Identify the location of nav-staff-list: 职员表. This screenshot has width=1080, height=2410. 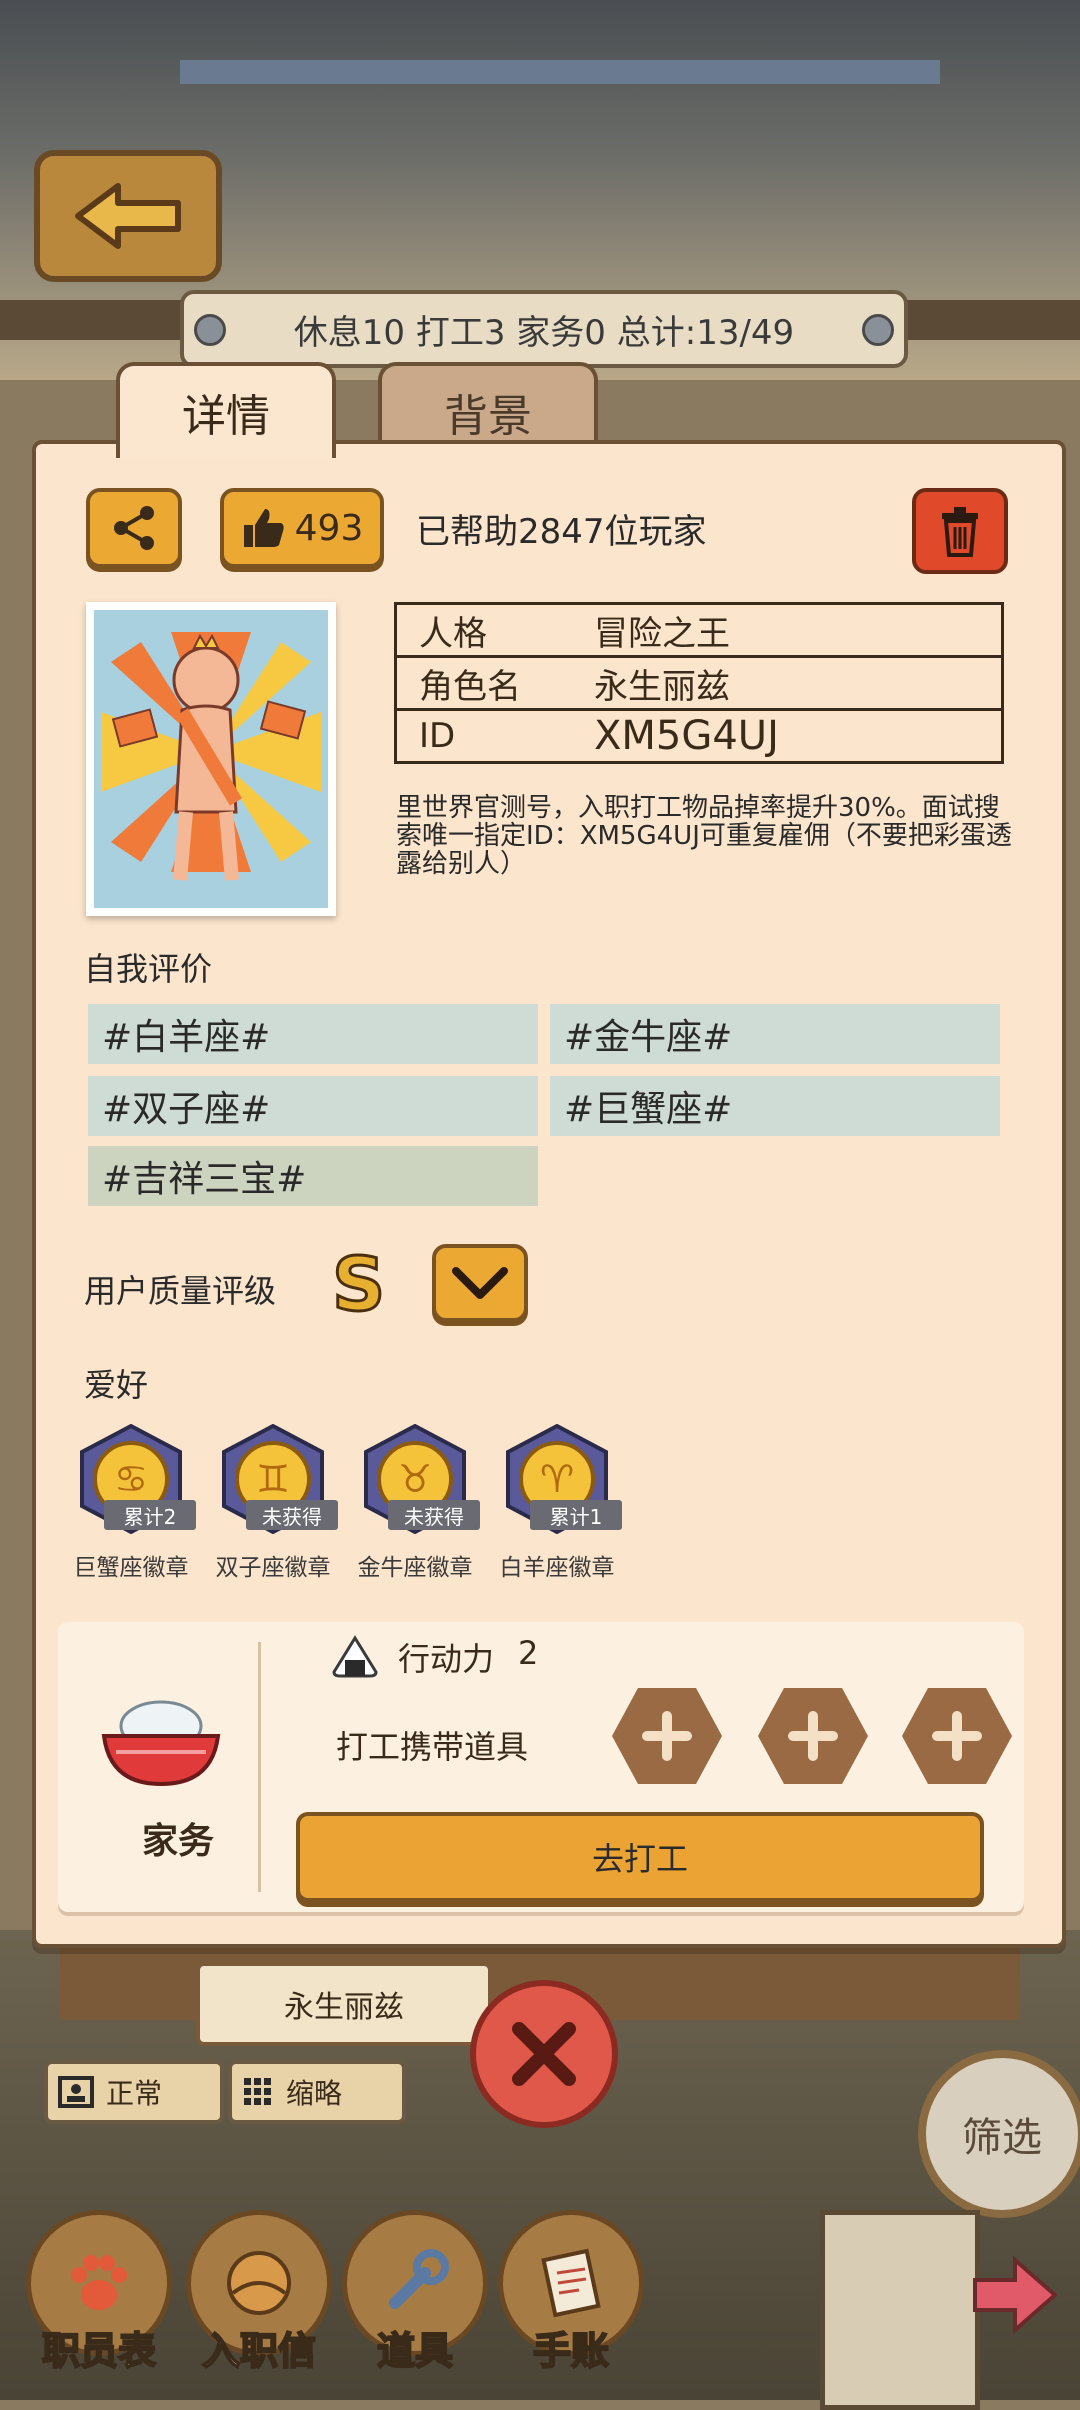
(99, 2292).